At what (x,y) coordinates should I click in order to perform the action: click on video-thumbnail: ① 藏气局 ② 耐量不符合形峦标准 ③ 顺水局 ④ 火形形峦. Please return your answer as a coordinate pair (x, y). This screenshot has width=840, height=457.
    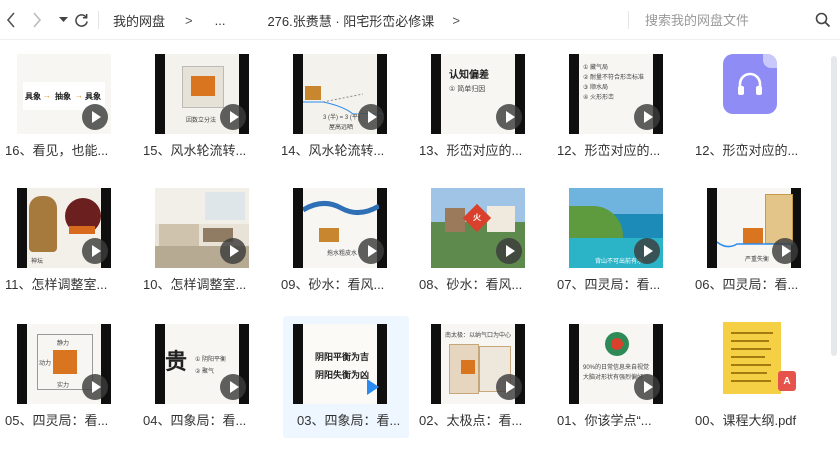
    Looking at the image, I should click on (616, 94).